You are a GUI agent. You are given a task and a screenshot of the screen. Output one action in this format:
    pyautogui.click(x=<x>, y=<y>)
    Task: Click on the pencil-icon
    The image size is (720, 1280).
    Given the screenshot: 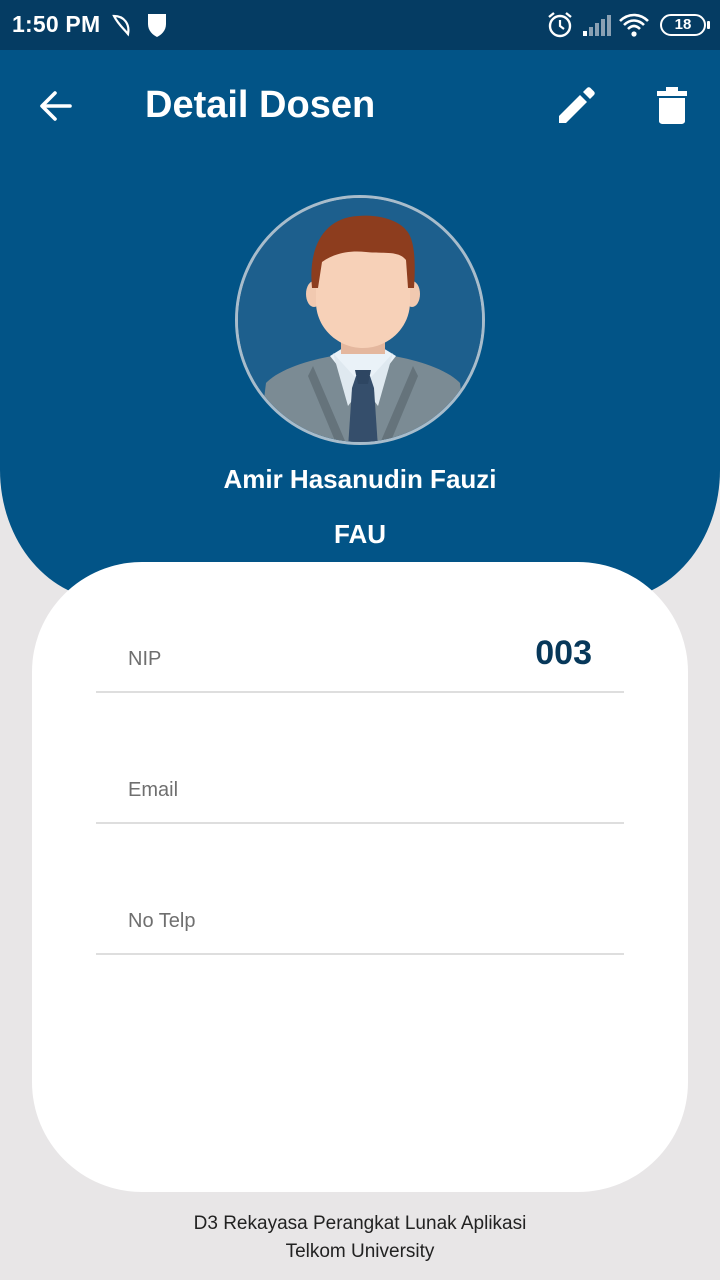 What is the action you would take?
    pyautogui.click(x=577, y=105)
    